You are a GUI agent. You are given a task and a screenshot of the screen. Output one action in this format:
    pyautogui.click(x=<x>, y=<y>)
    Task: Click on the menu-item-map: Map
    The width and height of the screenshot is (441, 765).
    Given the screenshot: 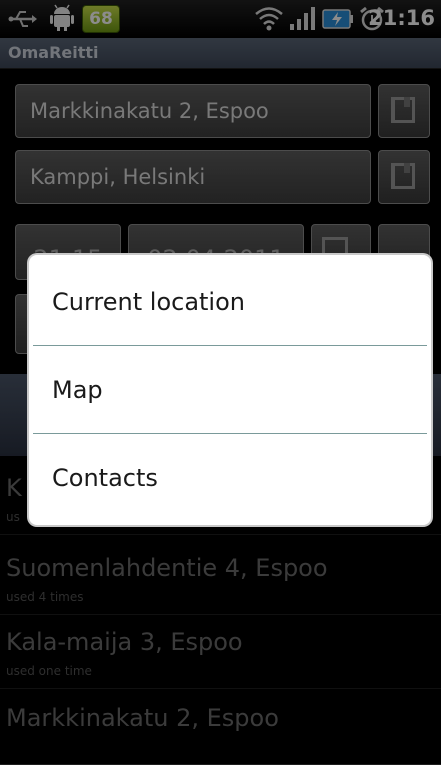 What is the action you would take?
    pyautogui.click(x=230, y=390)
    